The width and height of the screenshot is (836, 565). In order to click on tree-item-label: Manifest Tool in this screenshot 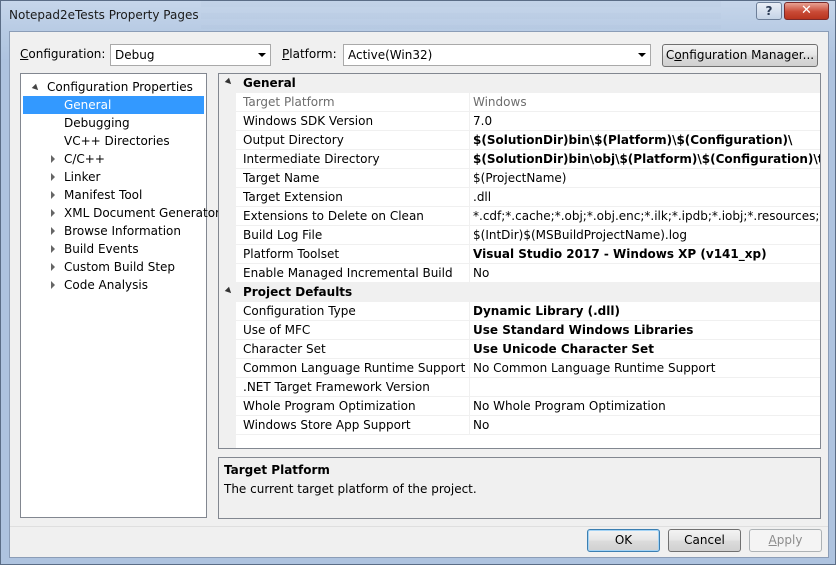, I will do `click(103, 195)`.